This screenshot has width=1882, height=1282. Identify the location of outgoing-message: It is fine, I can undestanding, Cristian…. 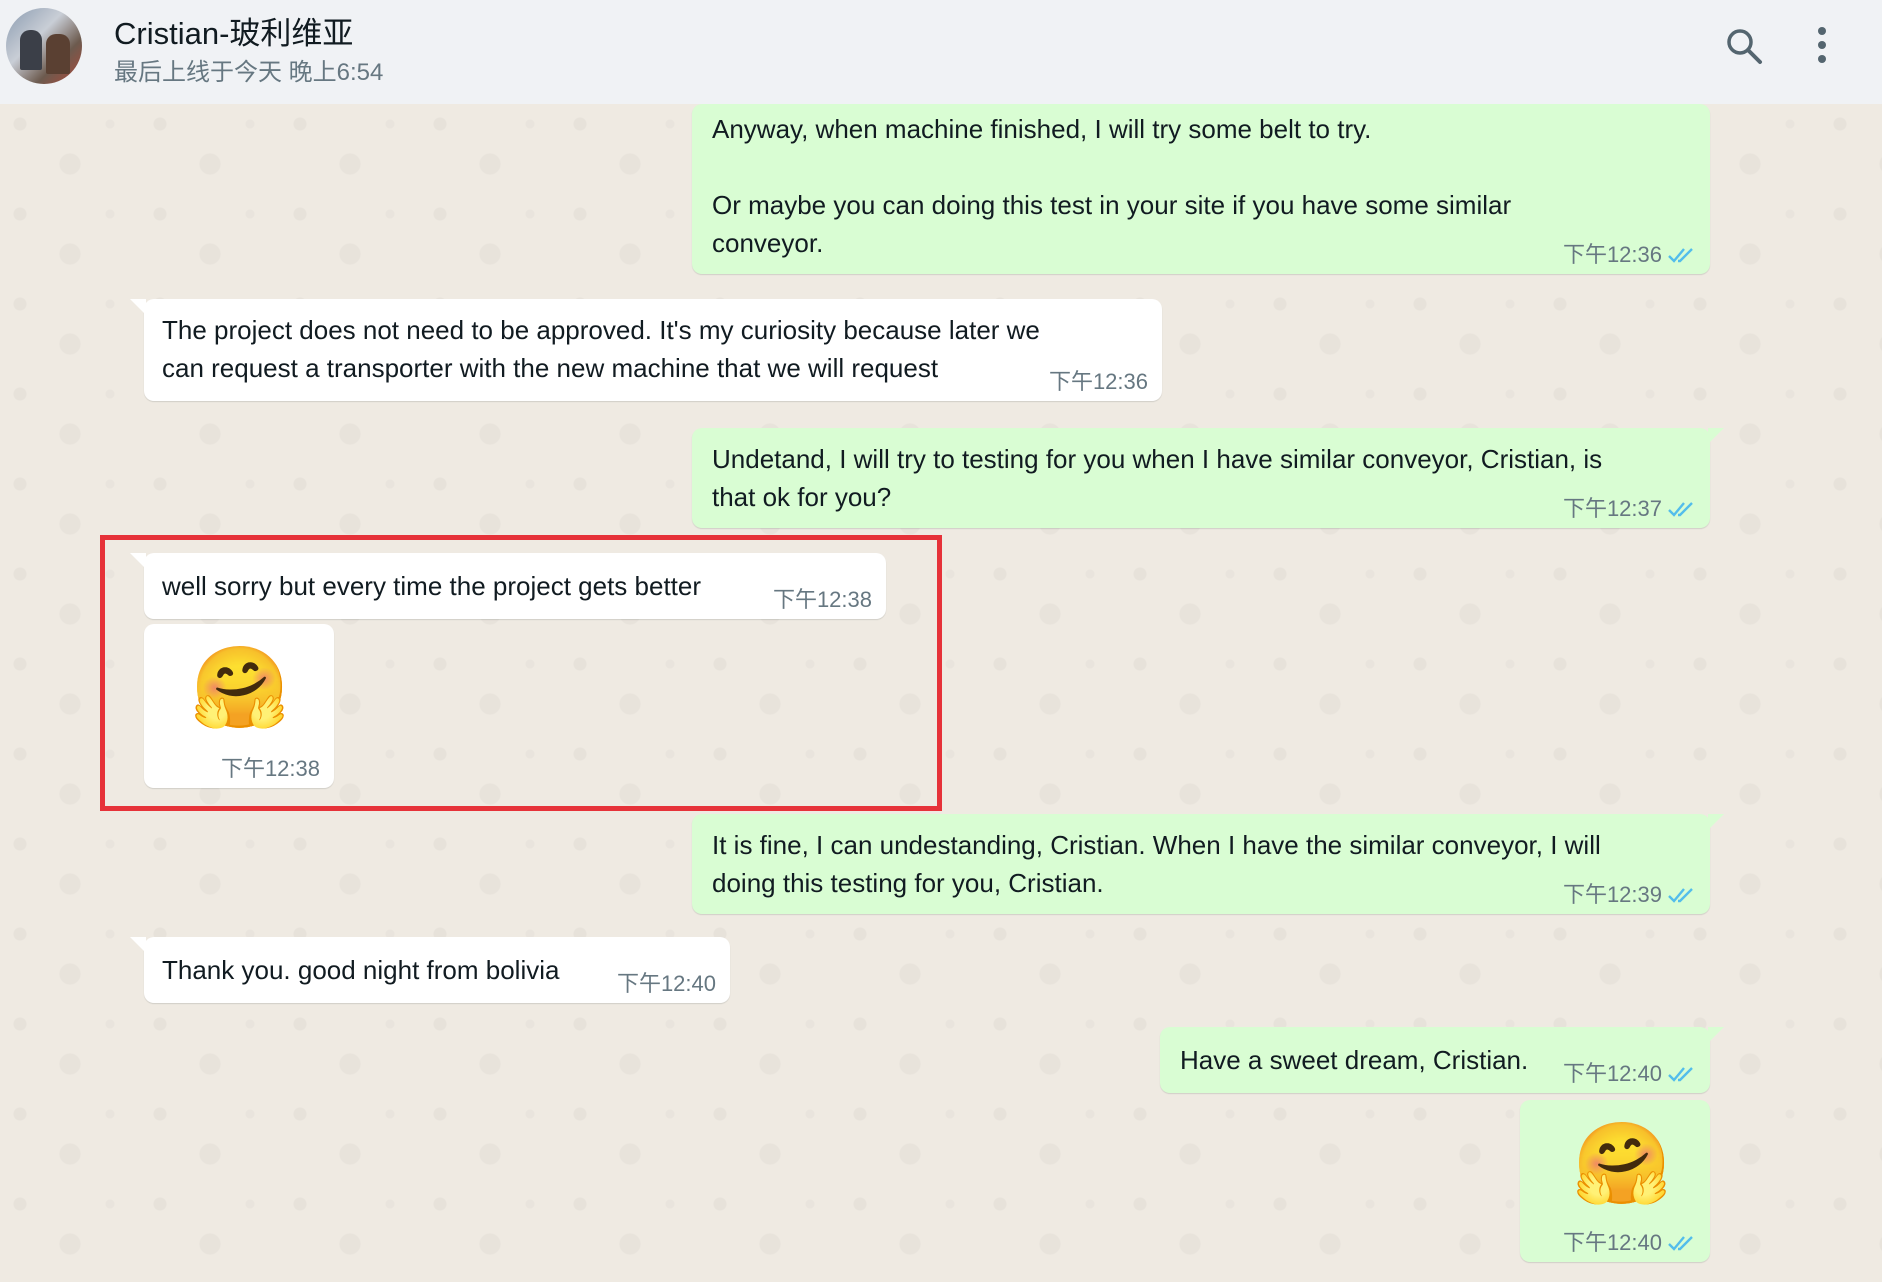
(1208, 864).